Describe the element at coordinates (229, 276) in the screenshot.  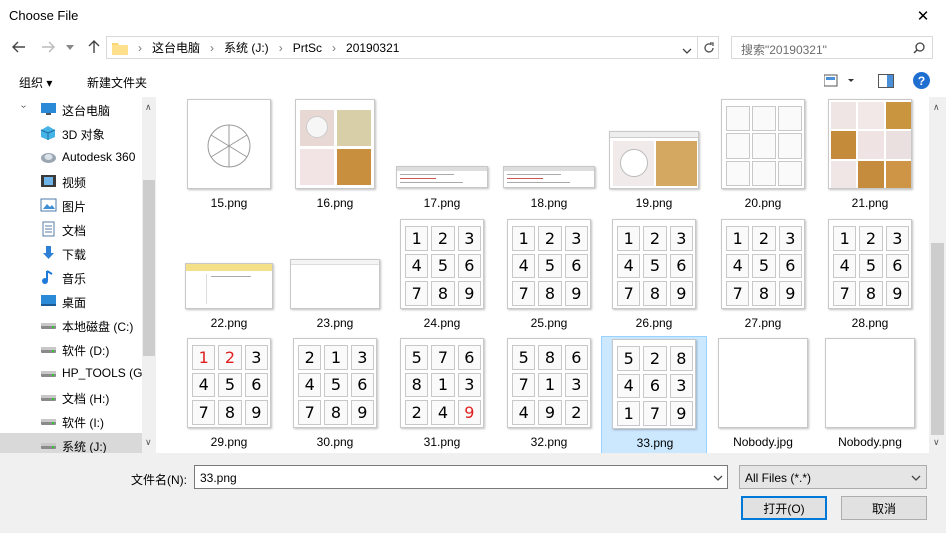
I see `file-item: 22.png` at that location.